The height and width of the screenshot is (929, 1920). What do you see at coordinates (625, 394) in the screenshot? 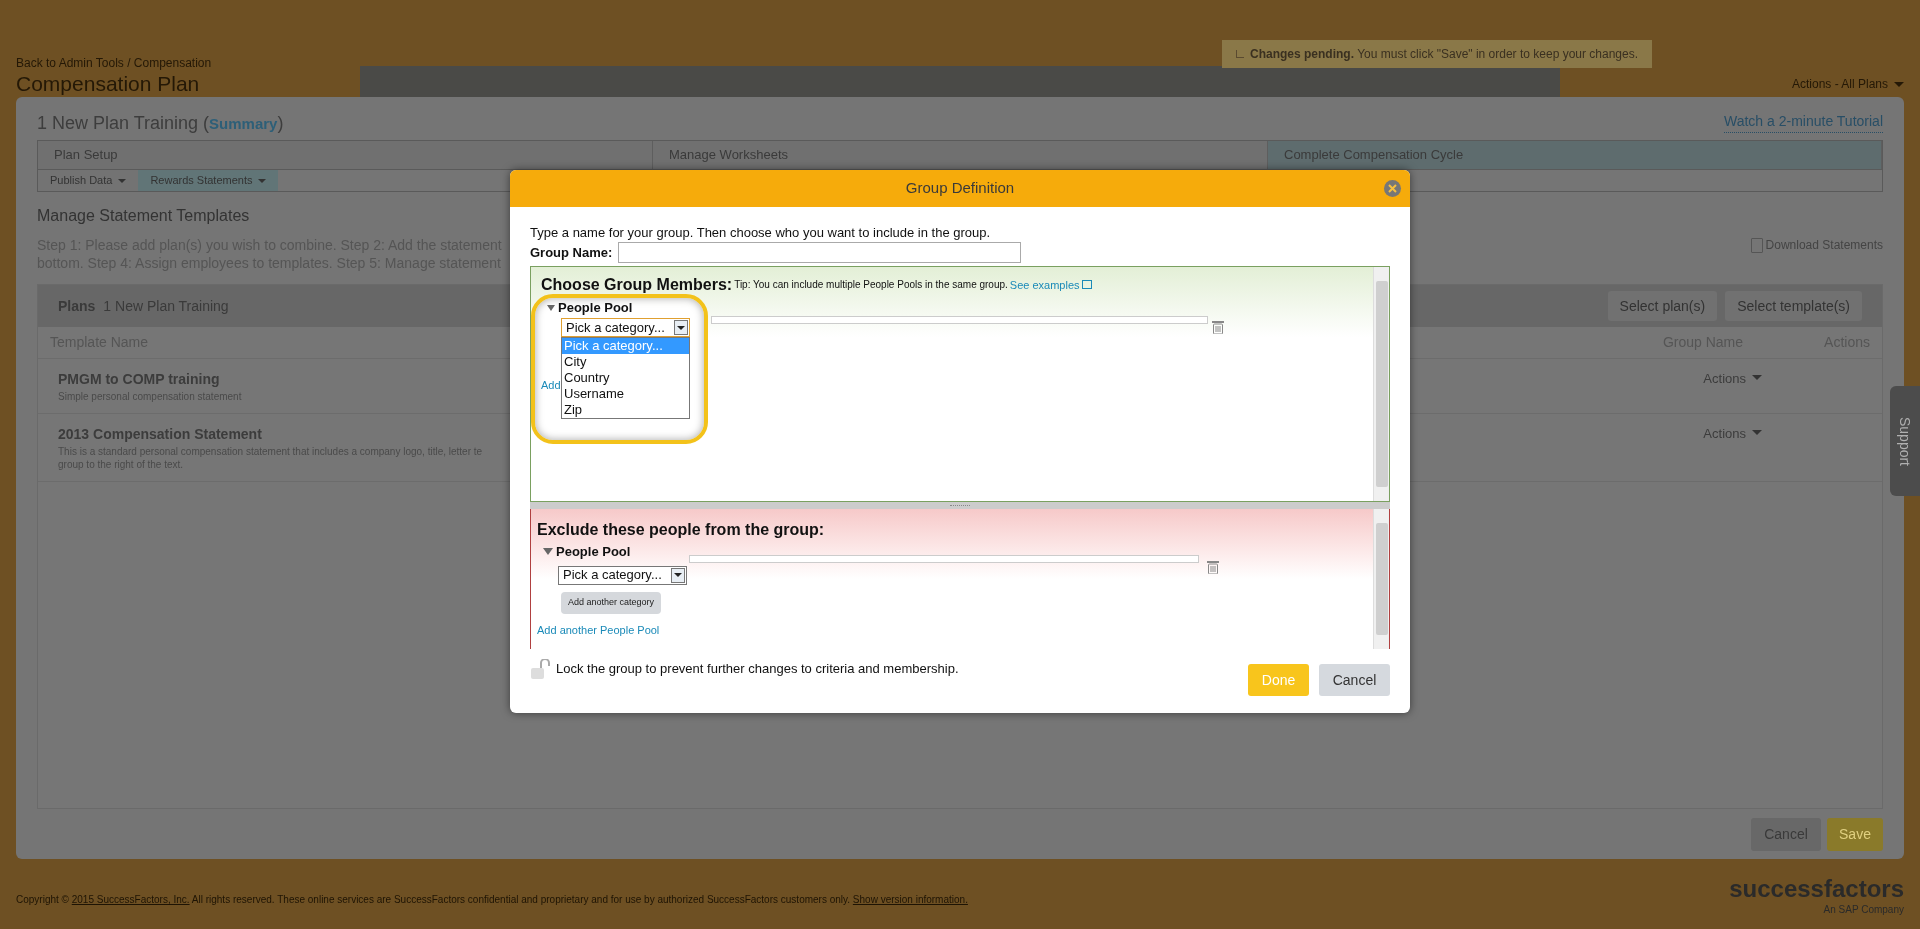
I see `dropdown-option: Username` at bounding box center [625, 394].